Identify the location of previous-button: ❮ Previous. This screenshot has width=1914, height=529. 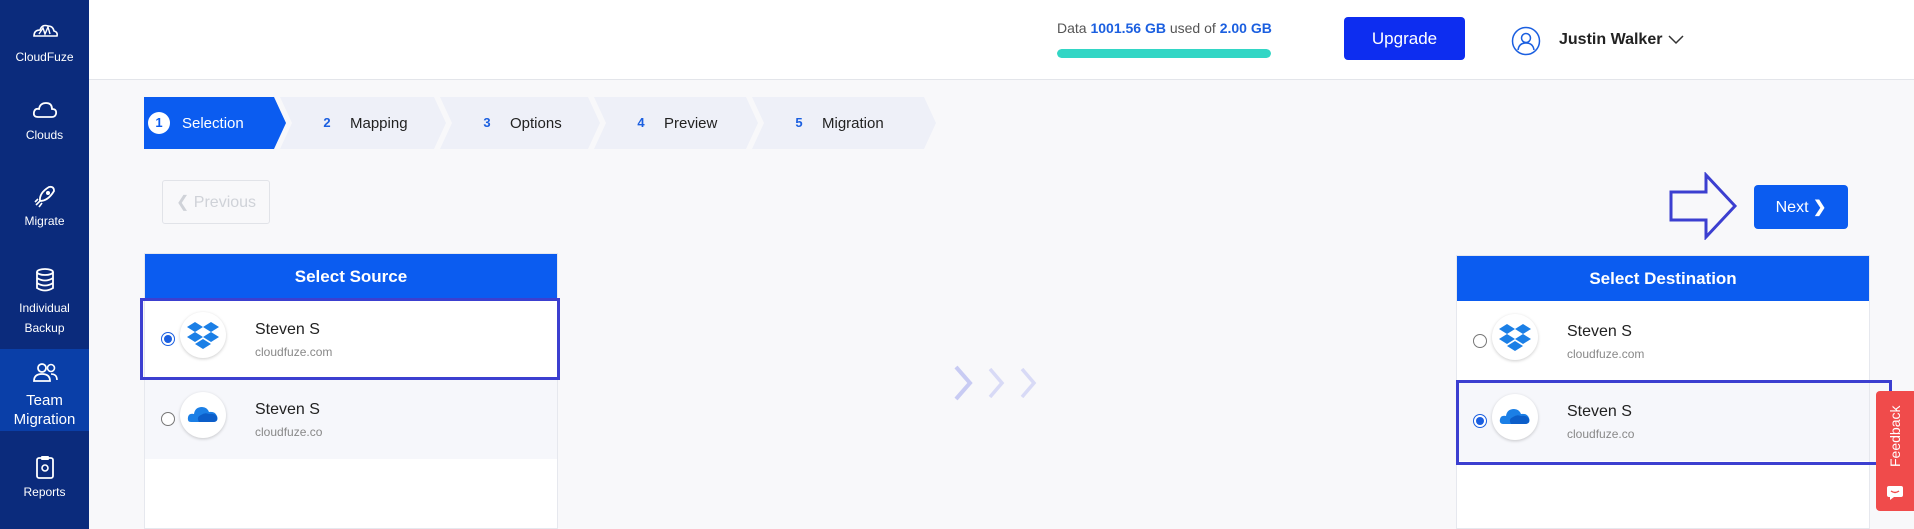
(216, 202).